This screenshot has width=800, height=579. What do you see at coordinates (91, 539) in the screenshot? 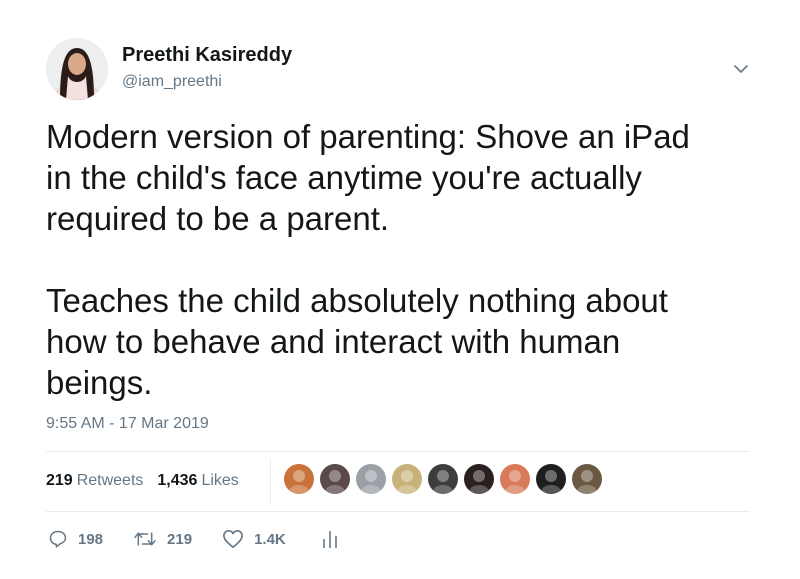
I see `reply-count: 198` at bounding box center [91, 539].